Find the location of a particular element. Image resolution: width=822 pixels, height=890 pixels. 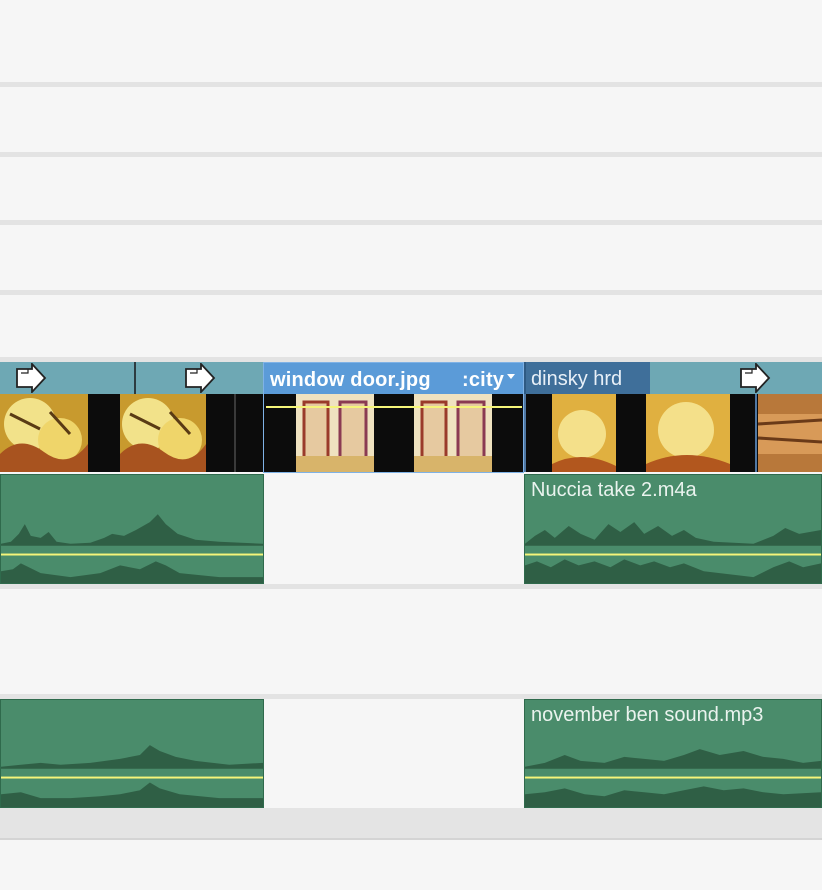

clip-title: dinsky hrd is located at coordinates (577, 379).